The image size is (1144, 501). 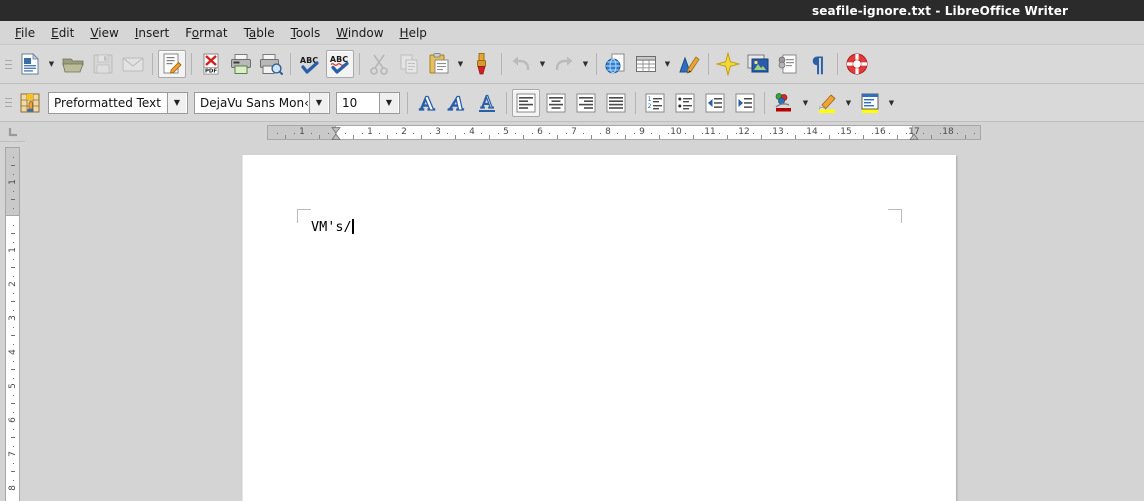 What do you see at coordinates (30, 103) in the screenshot?
I see `set-paragraph-style-icon` at bounding box center [30, 103].